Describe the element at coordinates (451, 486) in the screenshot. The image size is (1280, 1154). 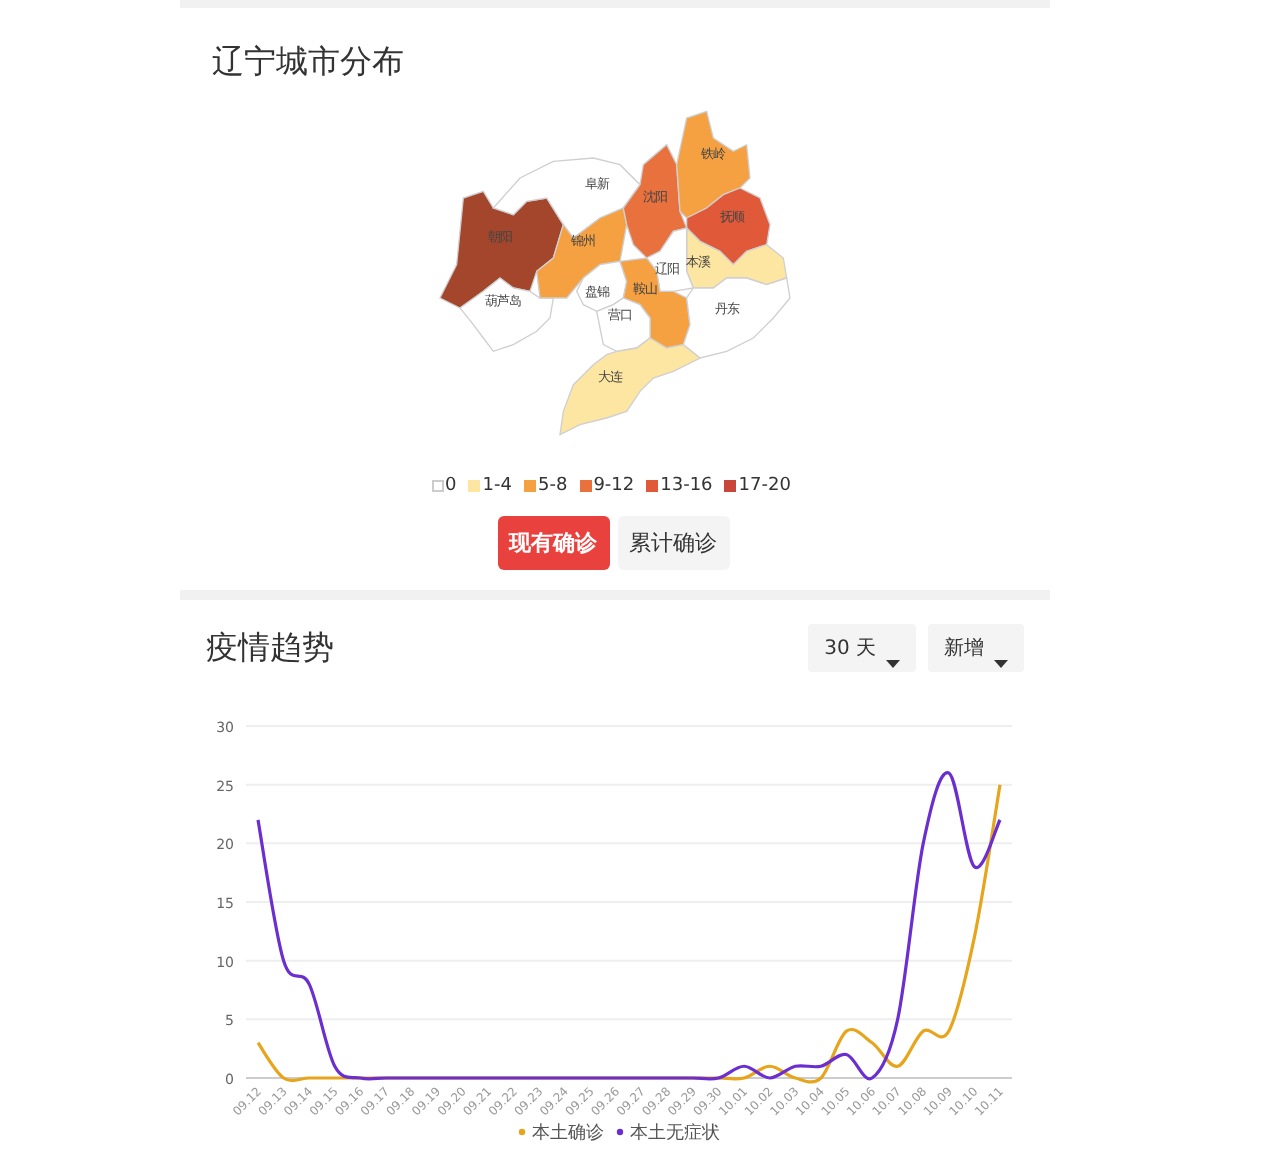
I see `legend-label: 0` at that location.